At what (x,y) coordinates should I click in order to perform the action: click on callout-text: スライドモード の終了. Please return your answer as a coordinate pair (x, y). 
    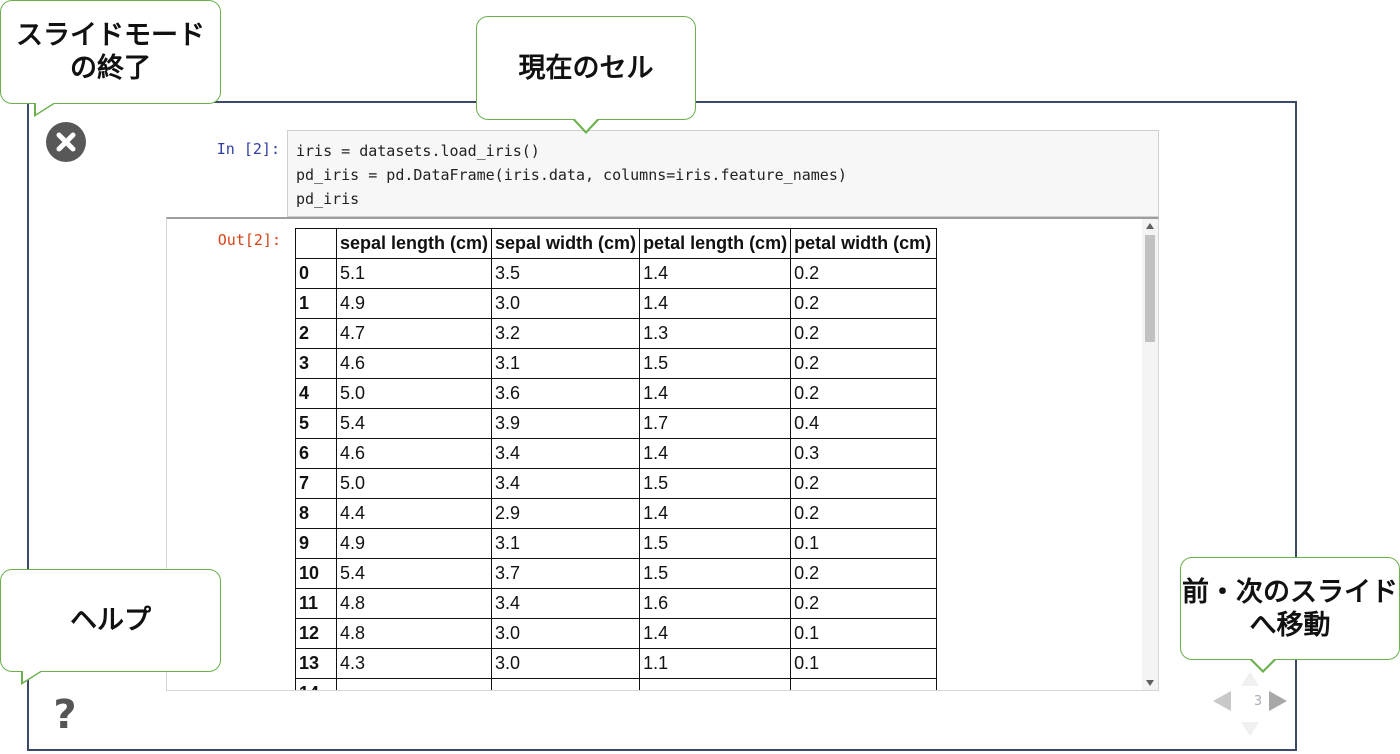
    Looking at the image, I should click on (110, 52).